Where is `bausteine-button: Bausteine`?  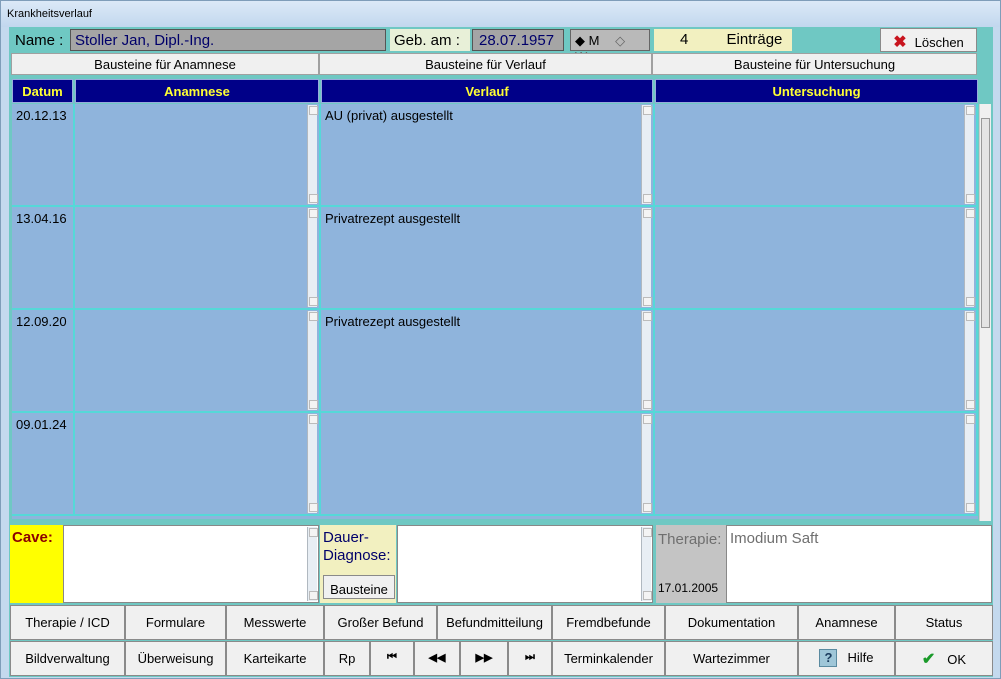 bausteine-button: Bausteine is located at coordinates (359, 587).